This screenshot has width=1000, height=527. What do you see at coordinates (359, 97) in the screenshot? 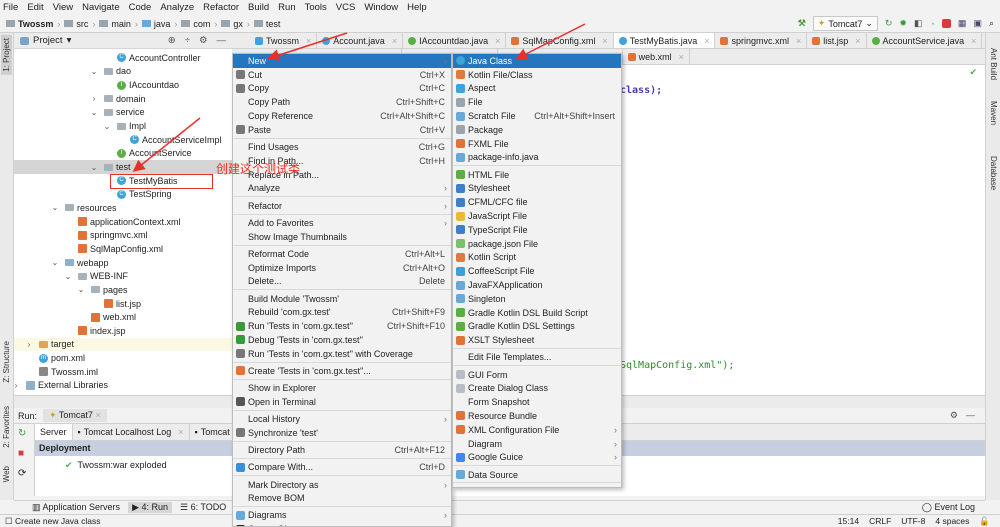
I see `annotation-arrows` at bounding box center [359, 97].